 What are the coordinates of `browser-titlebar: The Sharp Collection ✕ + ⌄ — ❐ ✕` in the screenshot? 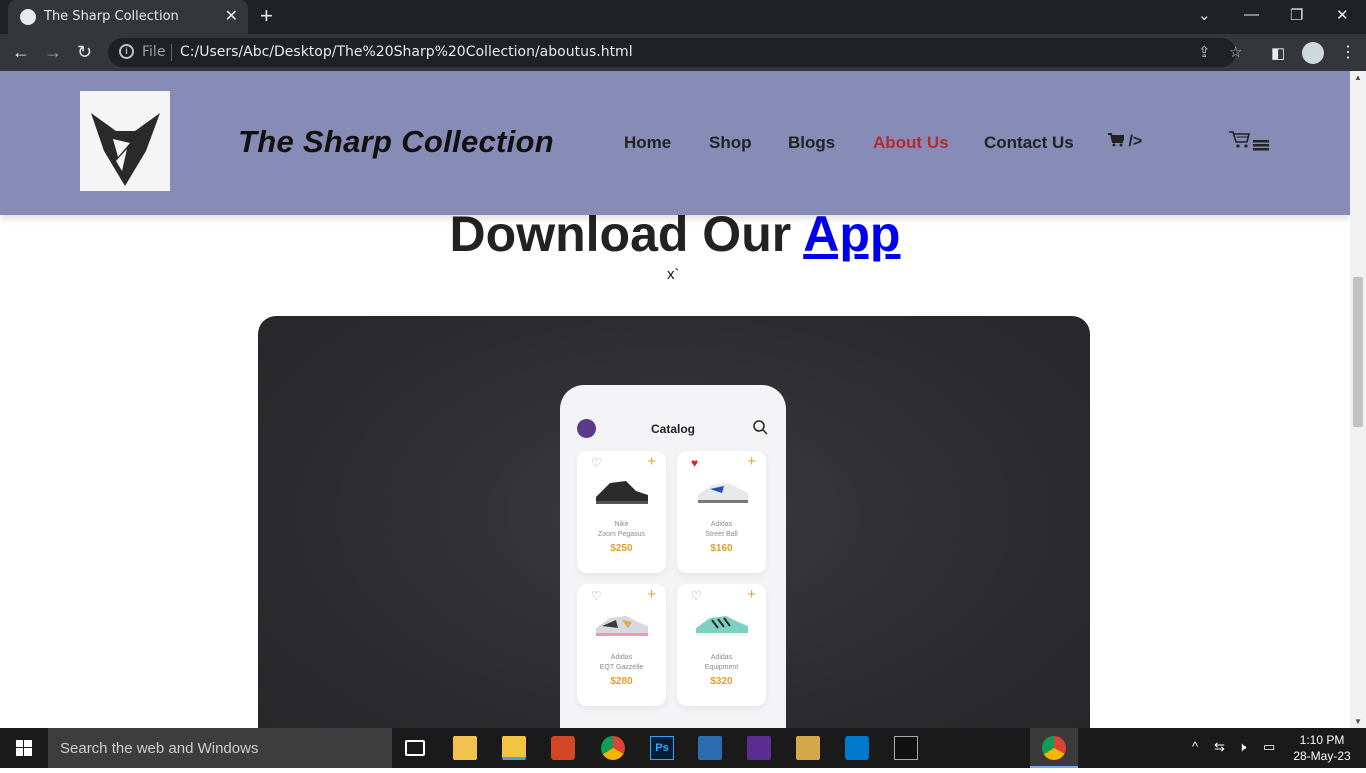 It's located at (683, 17).